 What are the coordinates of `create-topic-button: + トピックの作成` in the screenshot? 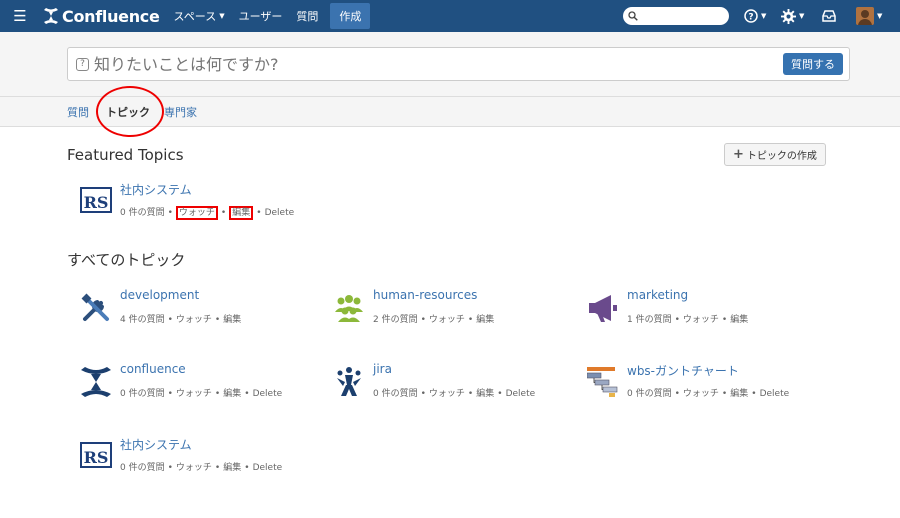 It's located at (775, 154).